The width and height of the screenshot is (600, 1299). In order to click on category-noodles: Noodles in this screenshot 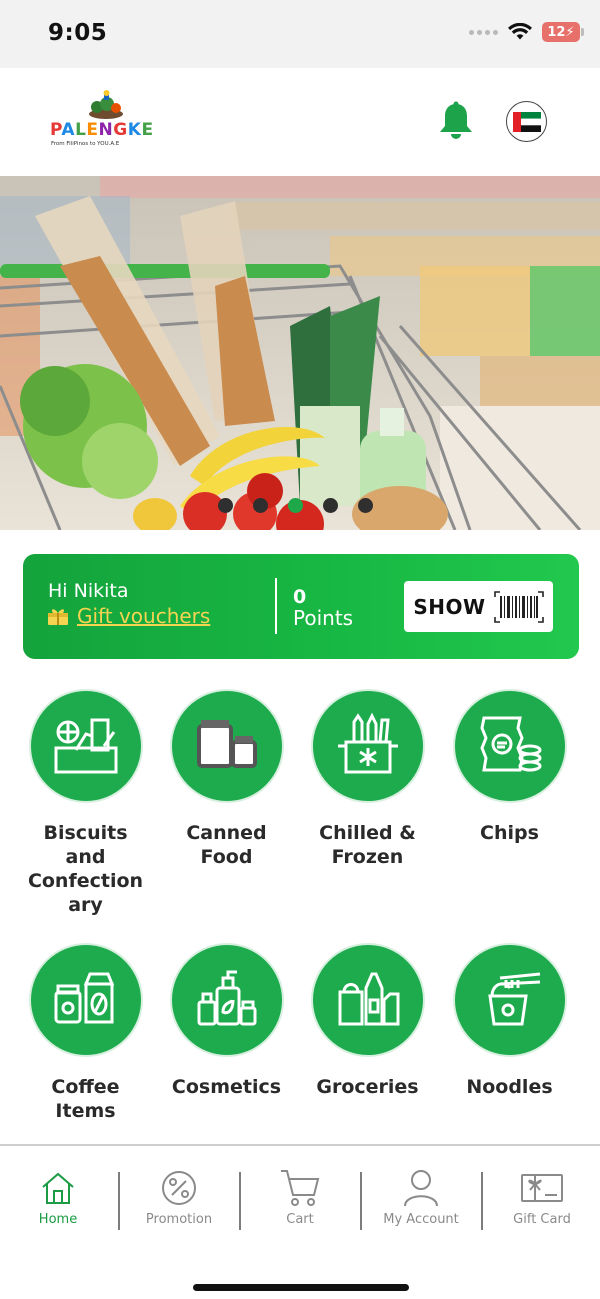, I will do `click(509, 1021)`.